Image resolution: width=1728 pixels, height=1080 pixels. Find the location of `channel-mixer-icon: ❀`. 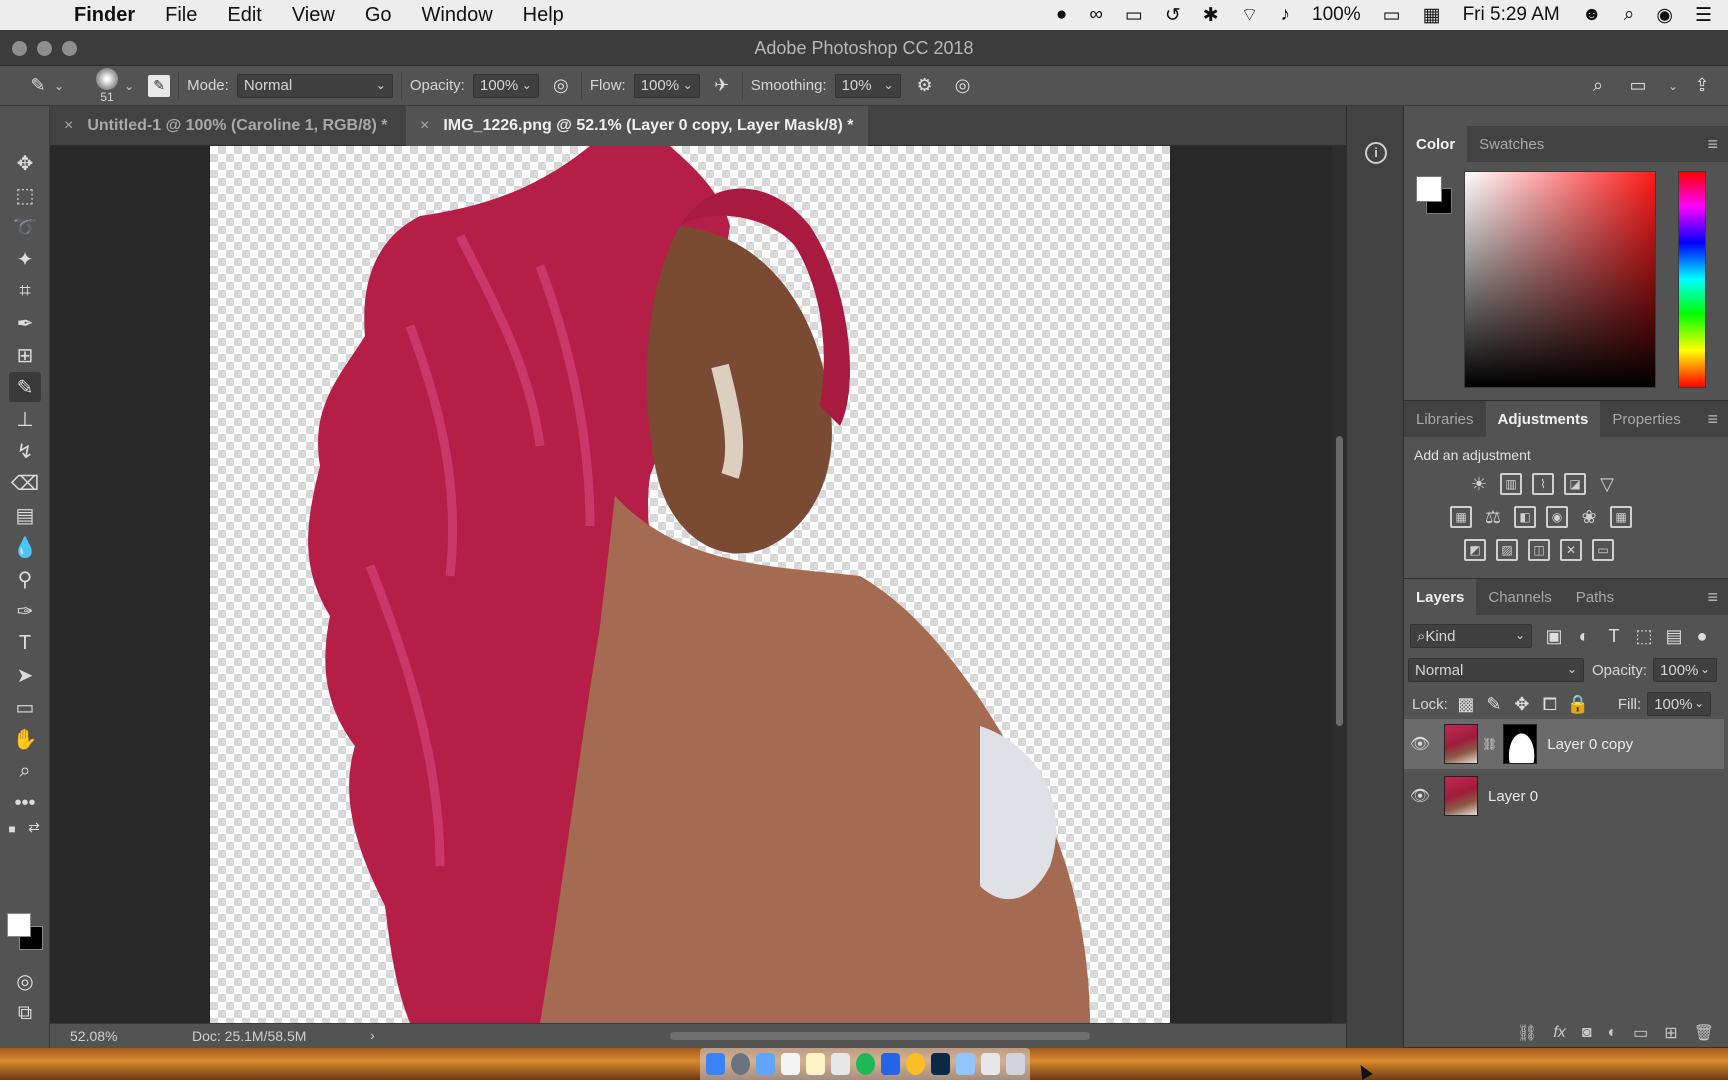

channel-mixer-icon: ❀ is located at coordinates (1589, 517).